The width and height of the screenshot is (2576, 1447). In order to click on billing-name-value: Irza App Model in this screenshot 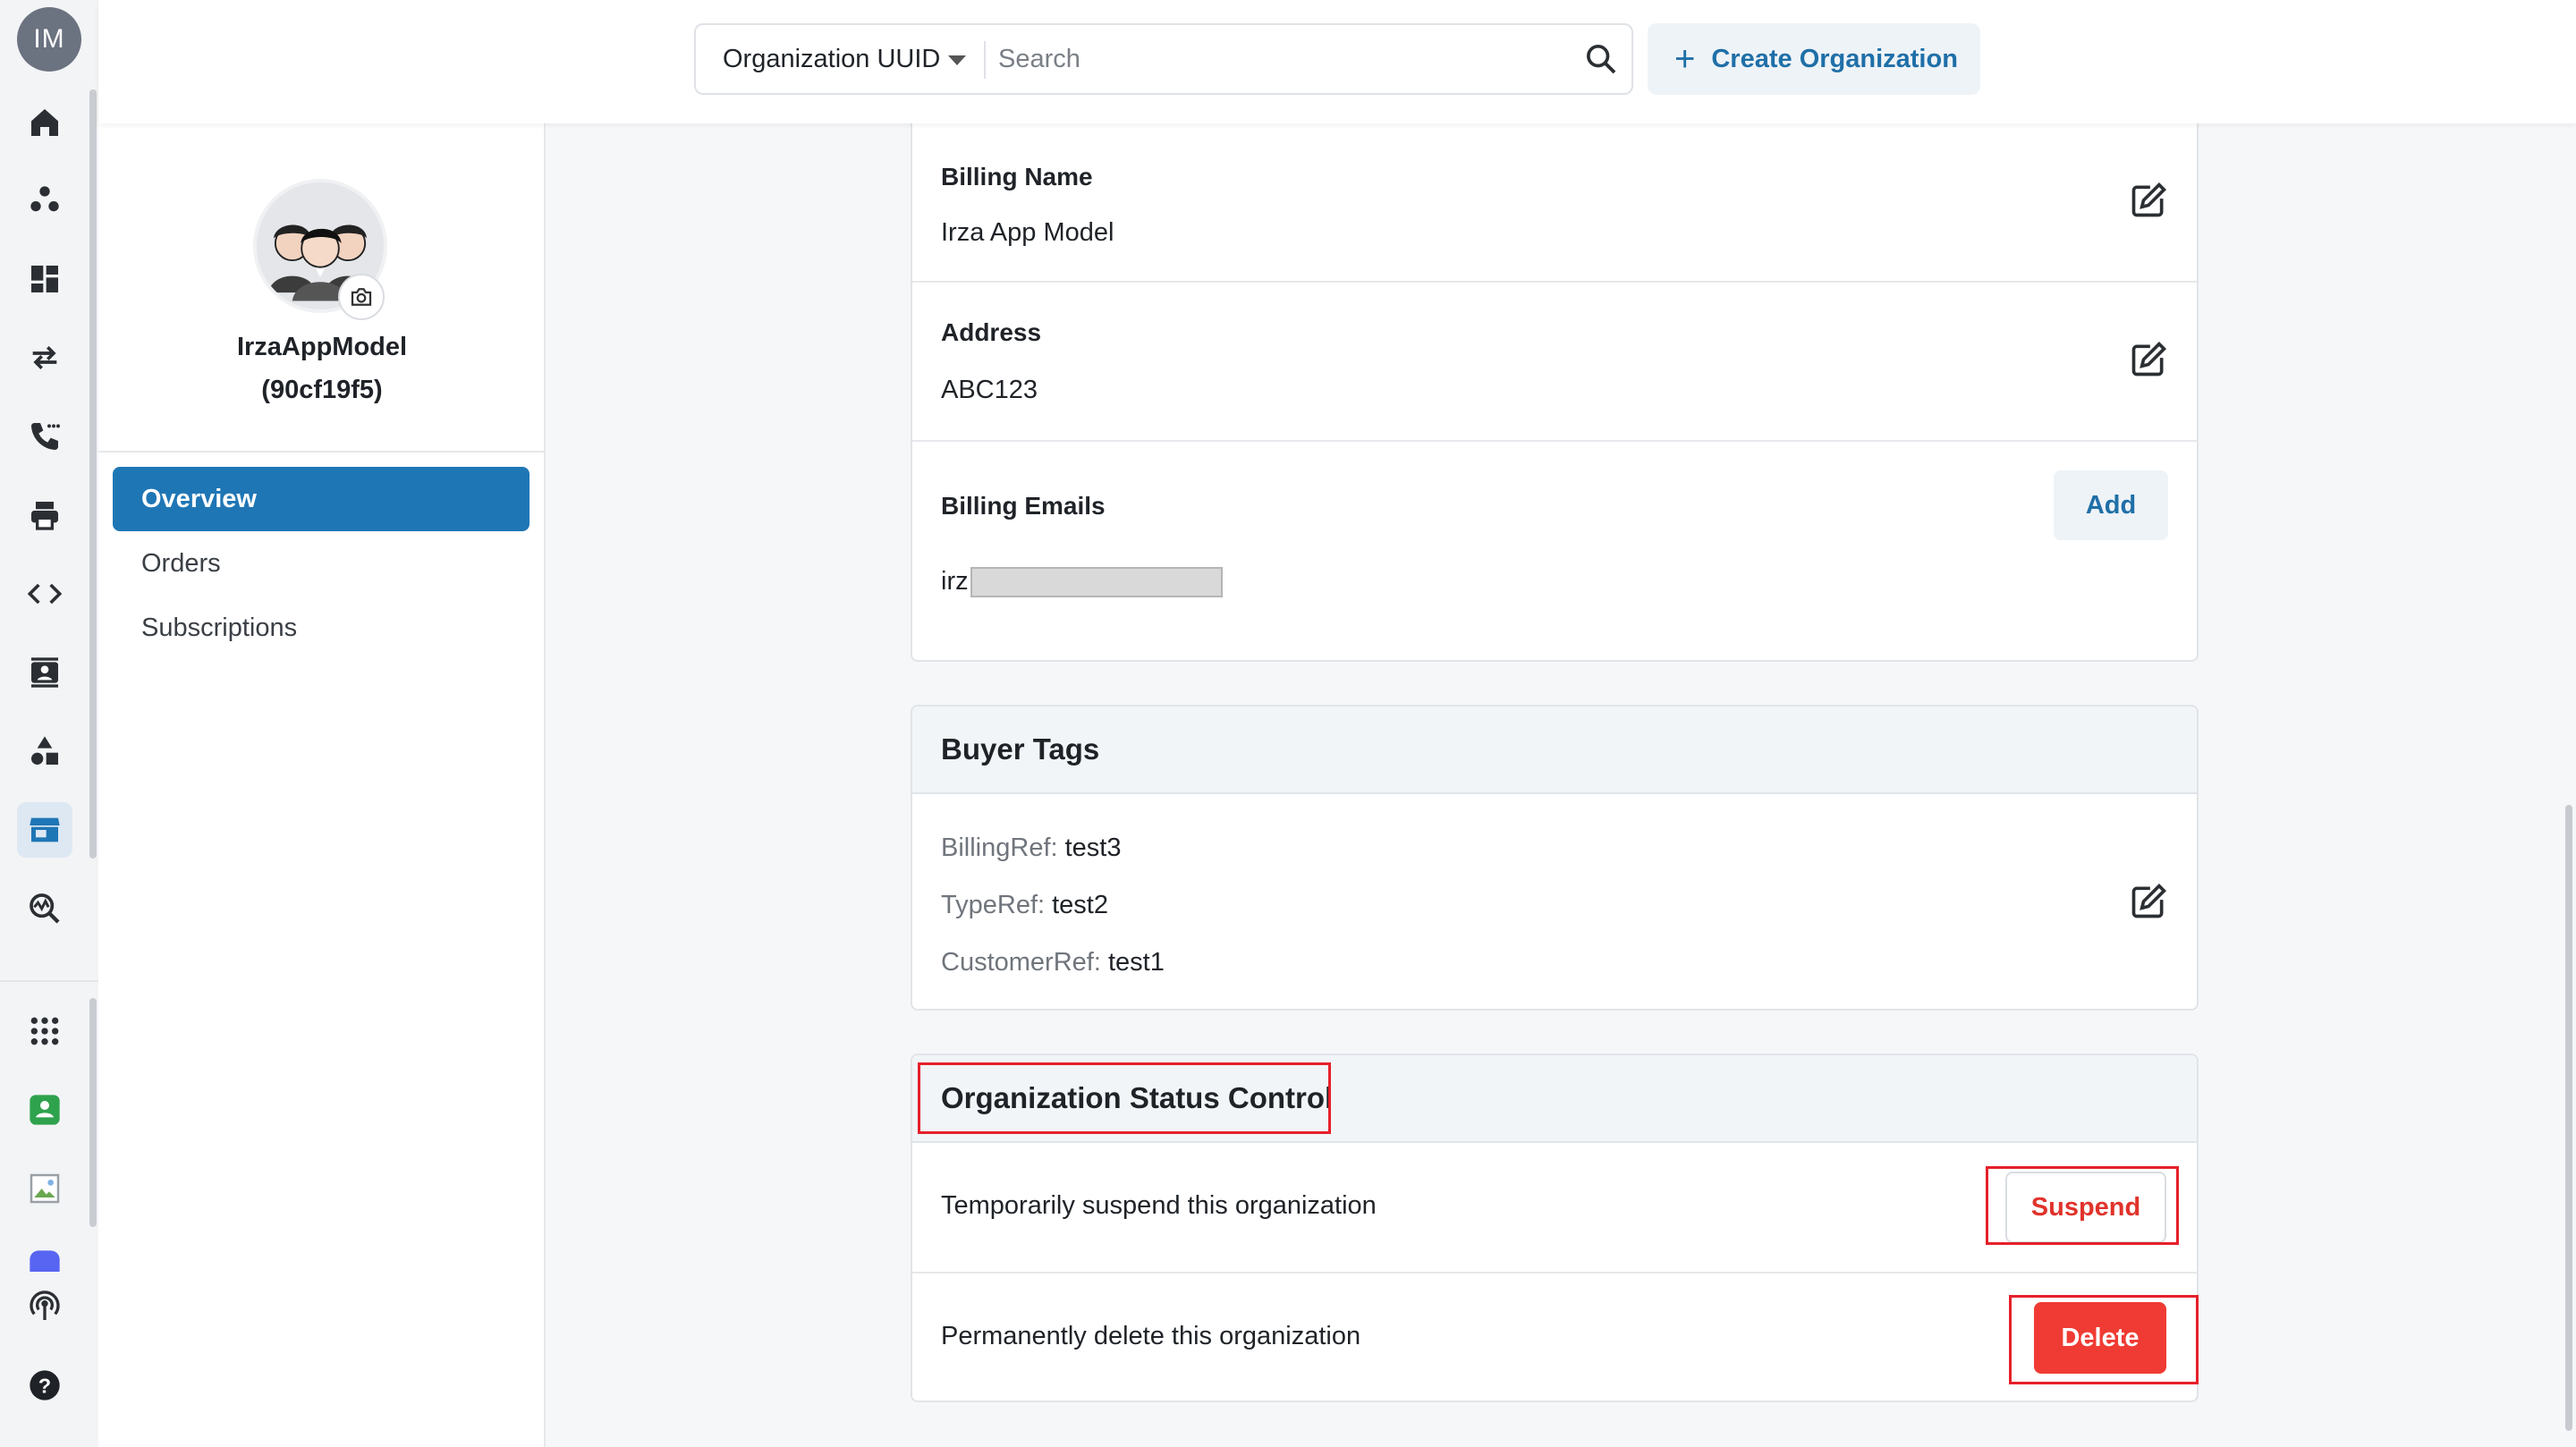, I will do `click(1027, 232)`.